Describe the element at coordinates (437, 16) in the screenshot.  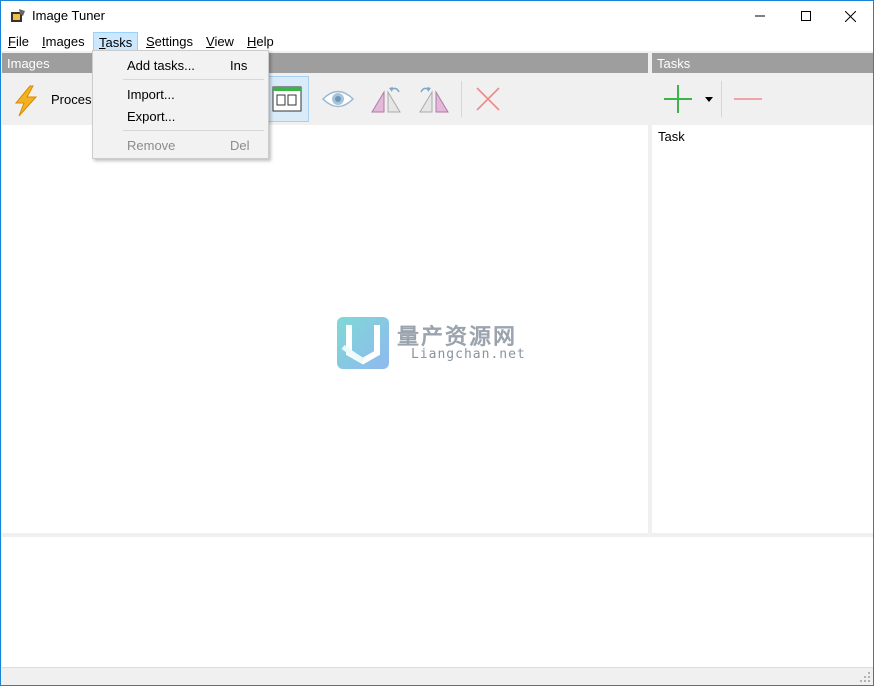
I see `title-bar: Image Tuner` at that location.